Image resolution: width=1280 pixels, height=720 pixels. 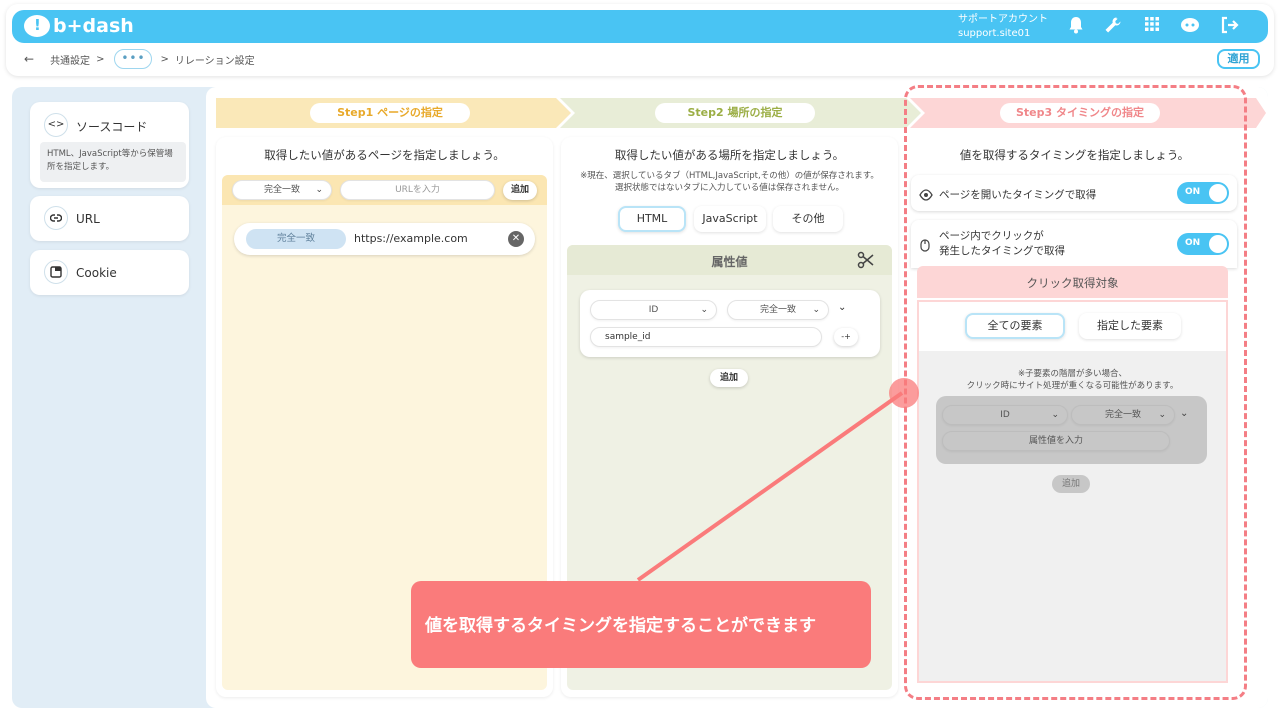 I want to click on callout-box: 値を取得するタイミングを指定することができます, so click(x=641, y=624).